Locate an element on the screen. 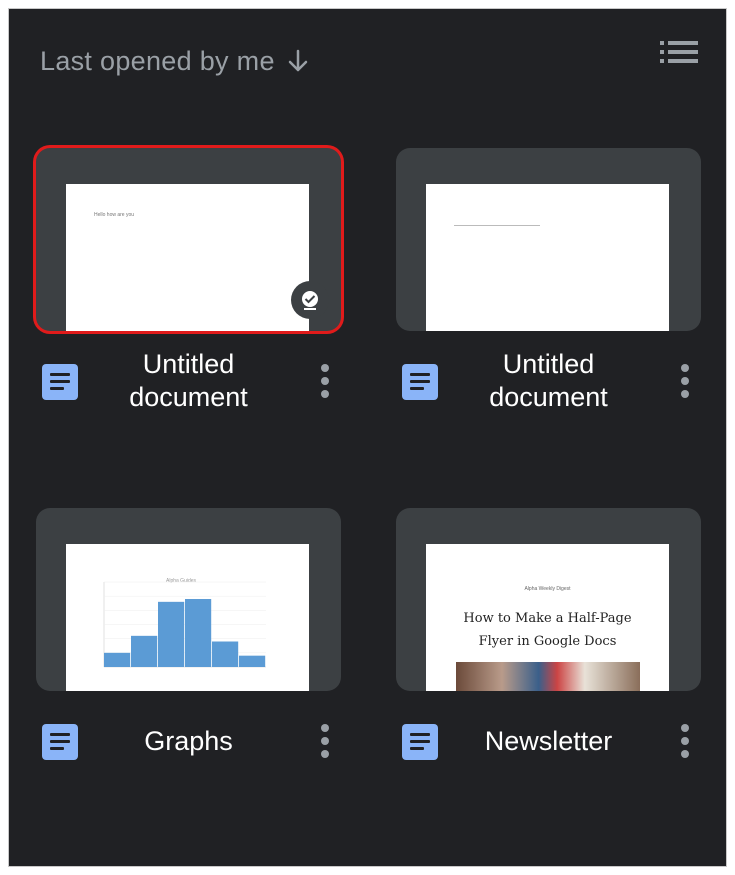 The height and width of the screenshot is (875, 735). file-thumbnail: Alpha Guides is located at coordinates (188, 599).